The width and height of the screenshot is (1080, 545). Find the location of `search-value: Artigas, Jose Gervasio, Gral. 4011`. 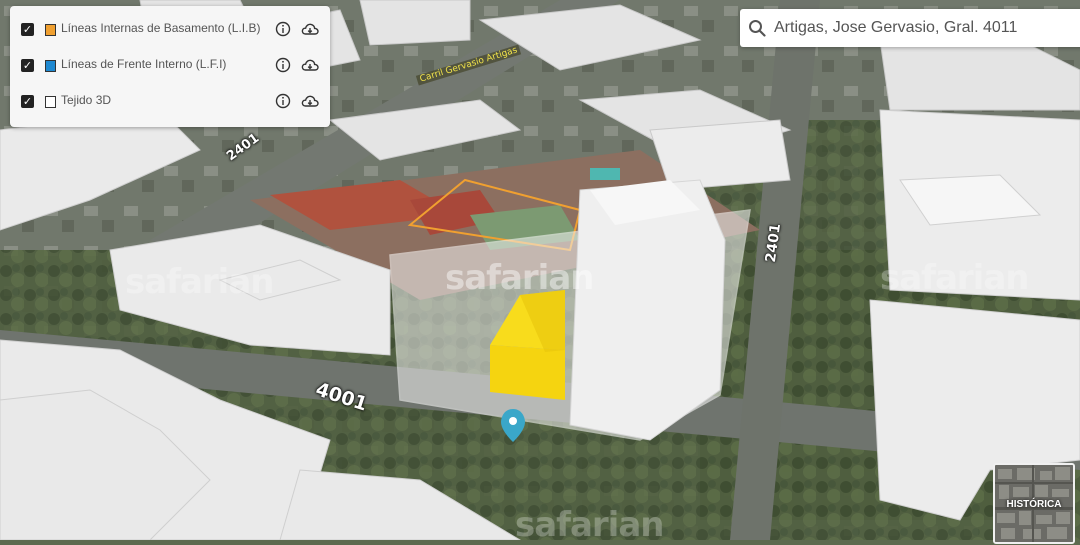

search-value: Artigas, Jose Gervasio, Gral. 4011 is located at coordinates (896, 27).